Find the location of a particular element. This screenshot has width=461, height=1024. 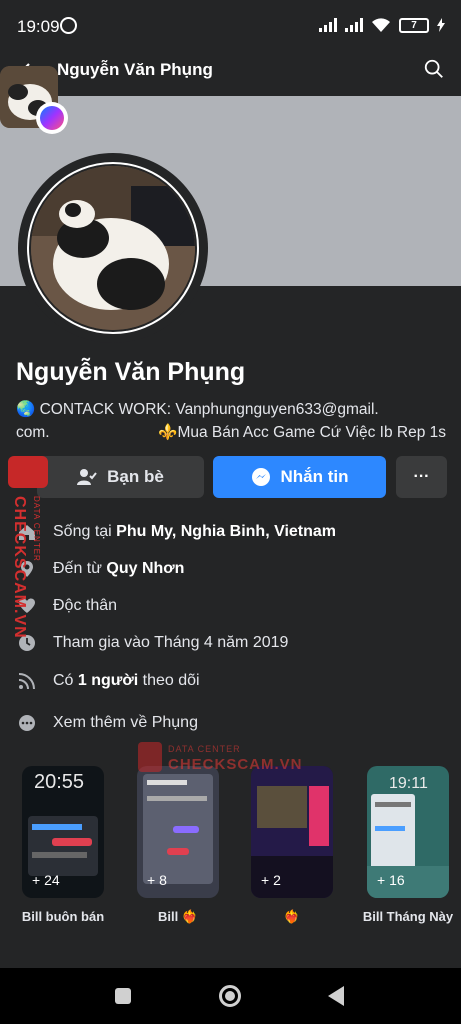

lives-place: Phu My, Nghia Binh, Vietnam is located at coordinates (226, 531).